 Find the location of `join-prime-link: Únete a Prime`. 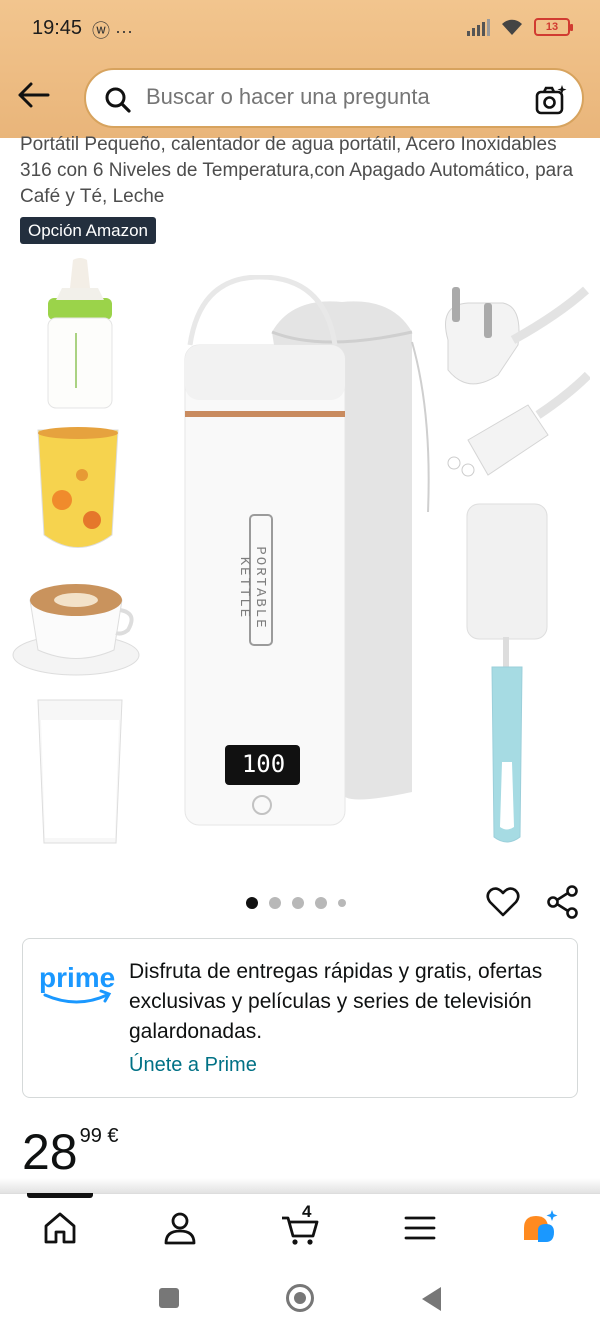

join-prime-link: Únete a Prime is located at coordinates (193, 1065).